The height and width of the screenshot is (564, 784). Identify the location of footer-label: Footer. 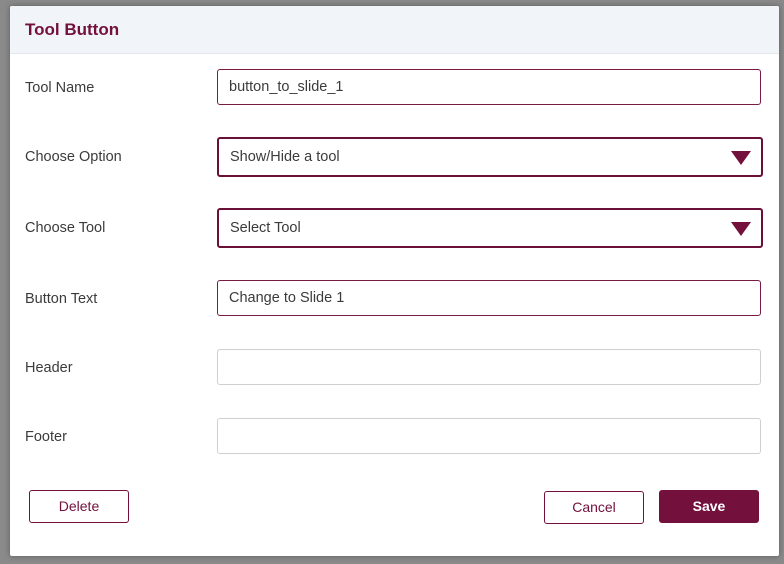
(46, 437).